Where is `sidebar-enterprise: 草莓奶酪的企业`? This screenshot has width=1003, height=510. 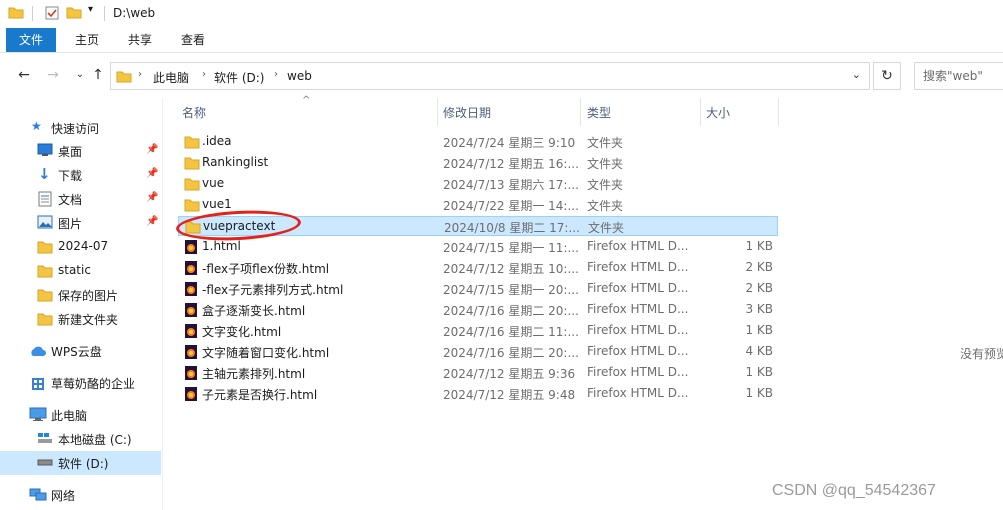 sidebar-enterprise: 草莓奶酪的企业 is located at coordinates (80, 383).